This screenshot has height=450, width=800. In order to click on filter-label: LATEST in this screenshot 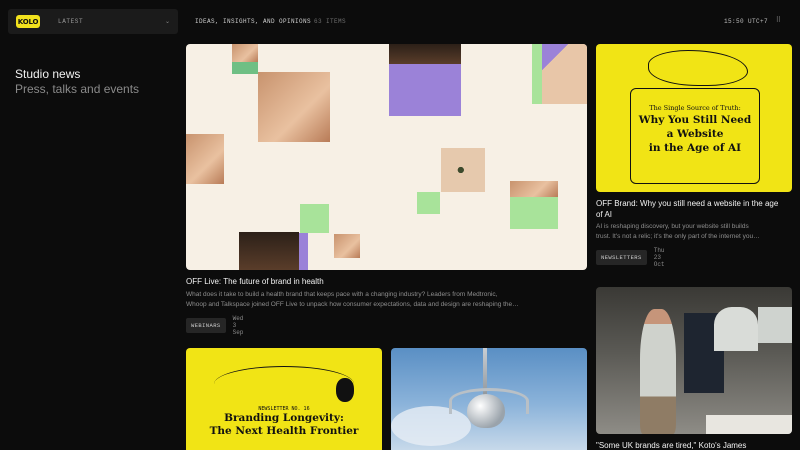, I will do `click(71, 21)`.